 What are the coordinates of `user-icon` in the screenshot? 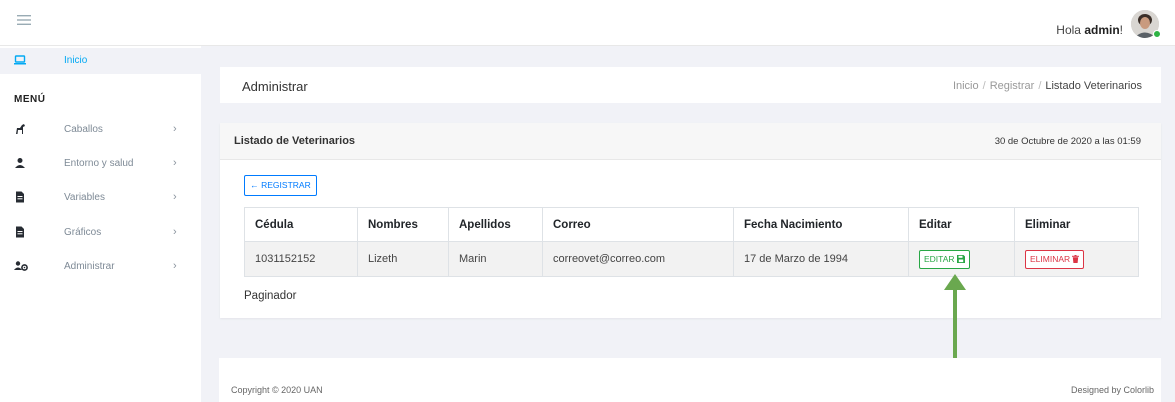 It's located at (20, 163).